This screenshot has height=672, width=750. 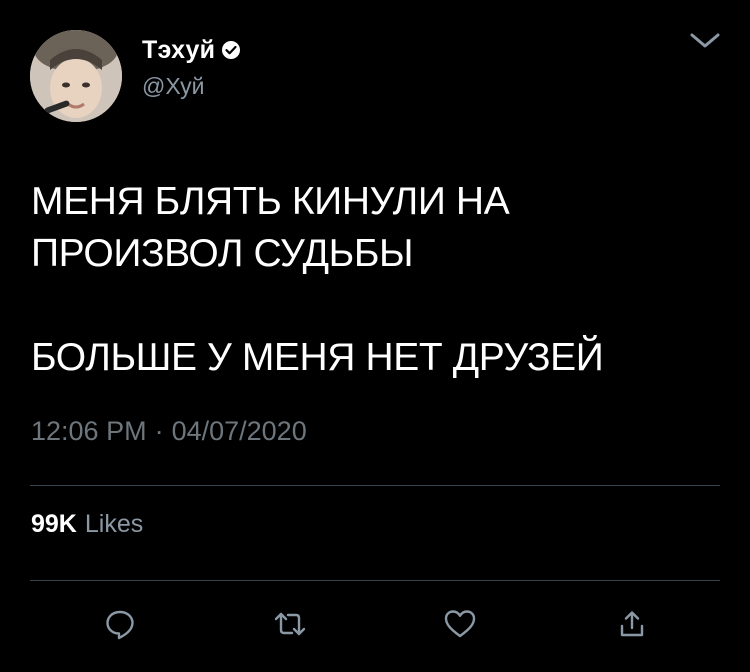 I want to click on retweet-icon, so click(x=290, y=624).